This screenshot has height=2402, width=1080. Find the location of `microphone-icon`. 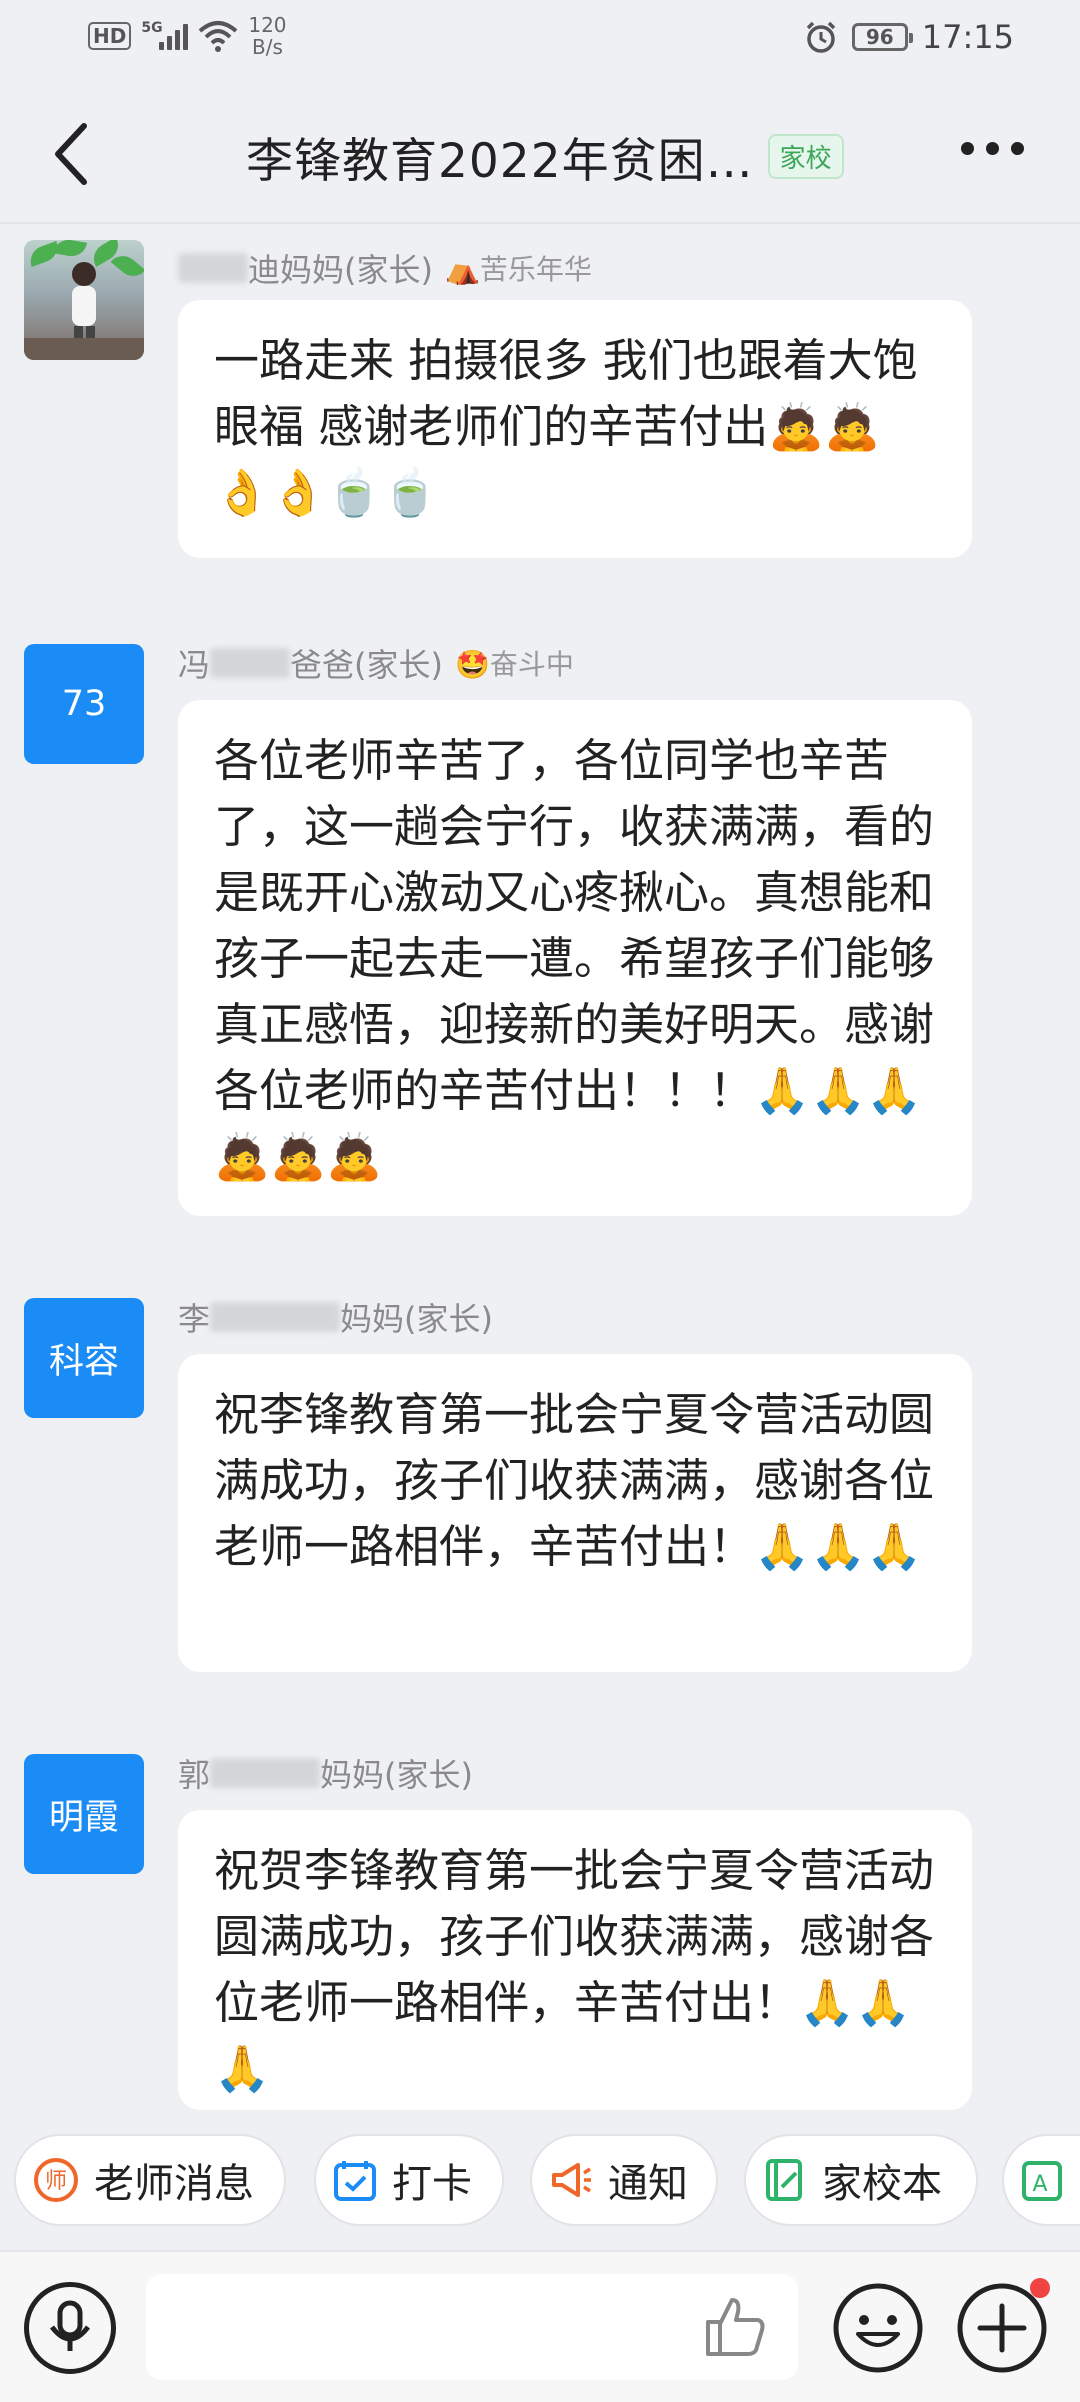

microphone-icon is located at coordinates (70, 2325).